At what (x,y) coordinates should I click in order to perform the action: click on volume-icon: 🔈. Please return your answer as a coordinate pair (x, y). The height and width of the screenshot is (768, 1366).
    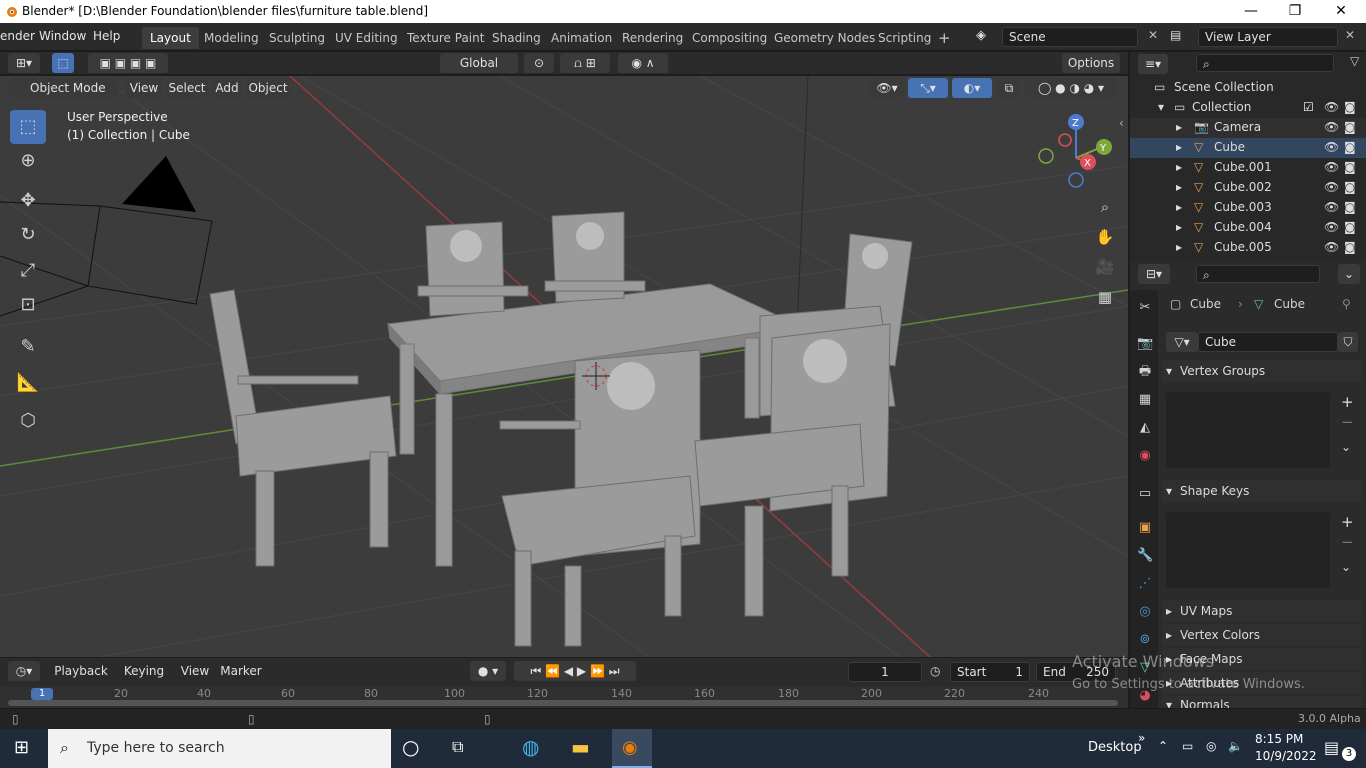
    Looking at the image, I should click on (1235, 746).